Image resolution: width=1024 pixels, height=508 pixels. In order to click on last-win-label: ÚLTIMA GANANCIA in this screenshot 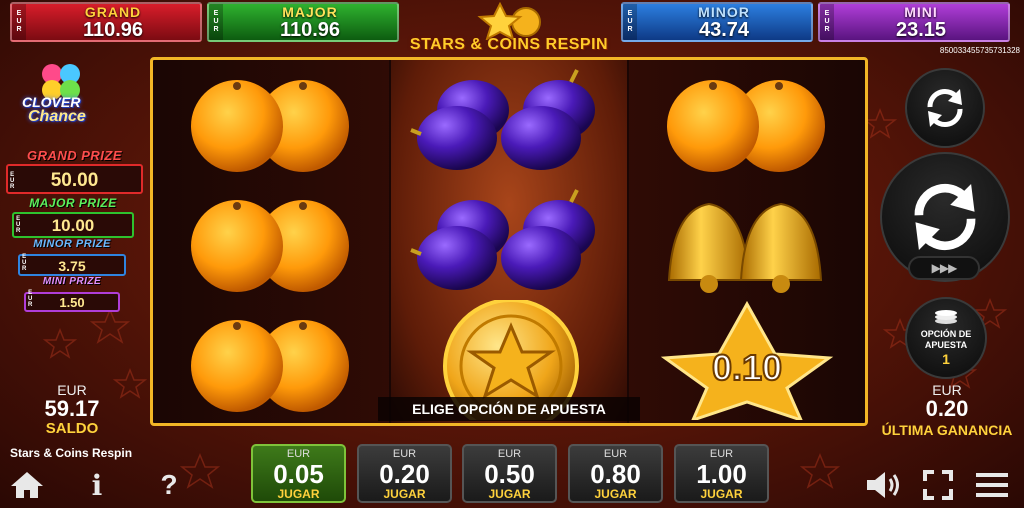, I will do `click(947, 430)`.